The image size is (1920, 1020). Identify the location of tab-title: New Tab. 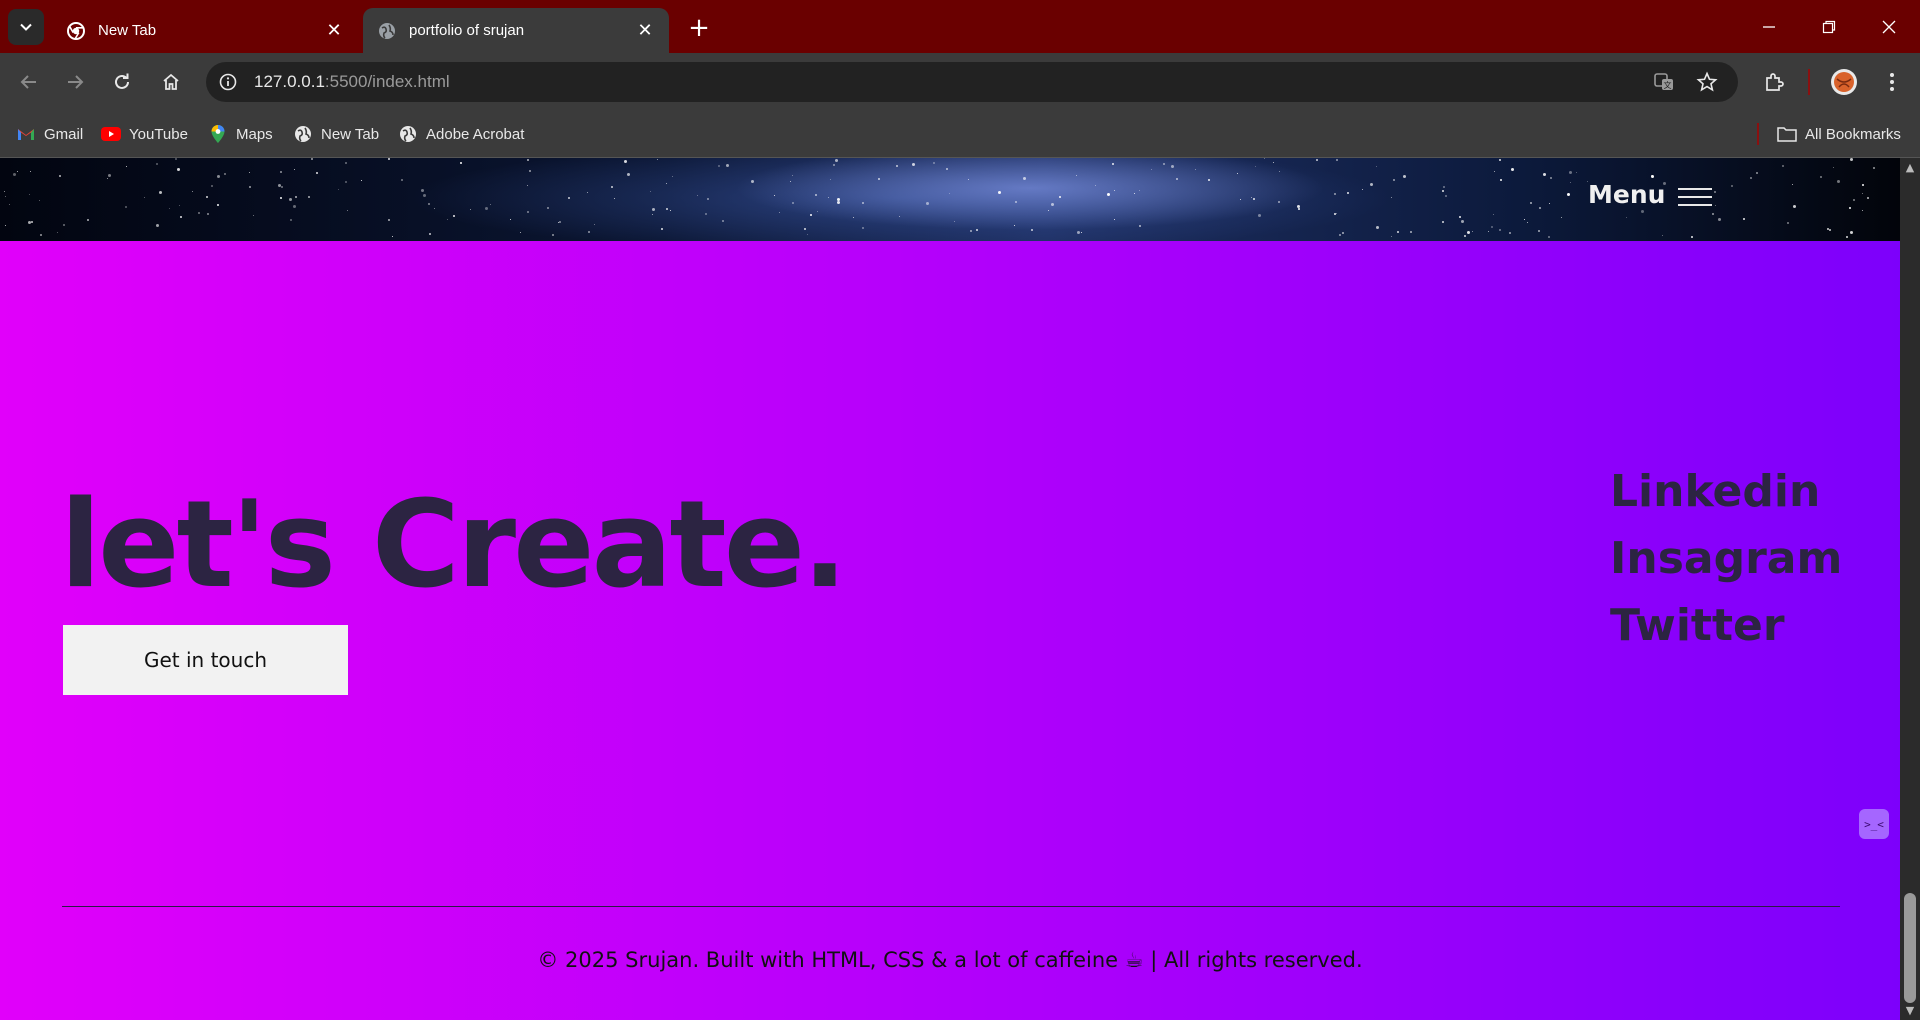
(127, 30).